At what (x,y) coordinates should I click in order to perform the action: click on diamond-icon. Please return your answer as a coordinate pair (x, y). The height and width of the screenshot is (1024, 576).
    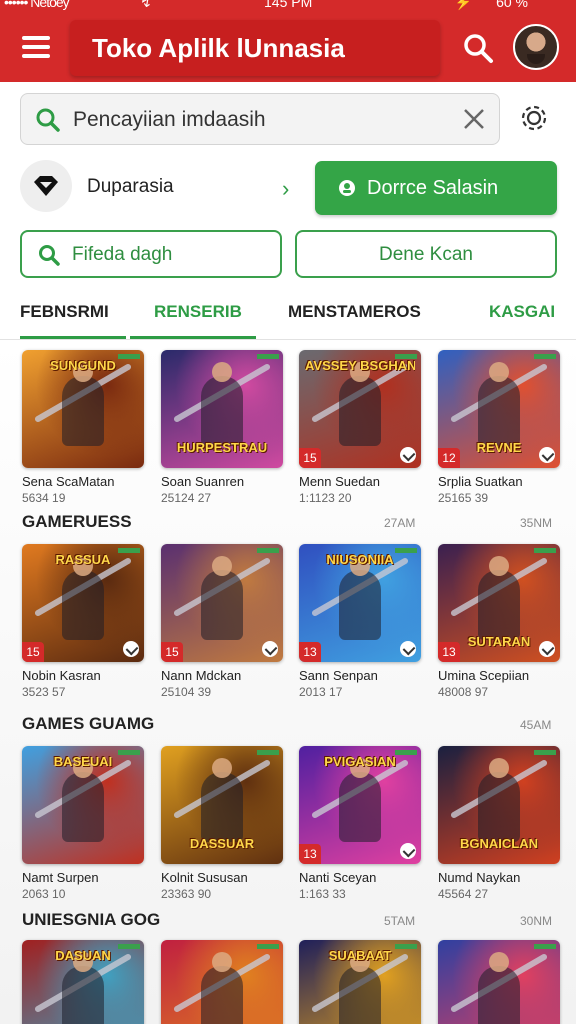
    Looking at the image, I should click on (46, 186).